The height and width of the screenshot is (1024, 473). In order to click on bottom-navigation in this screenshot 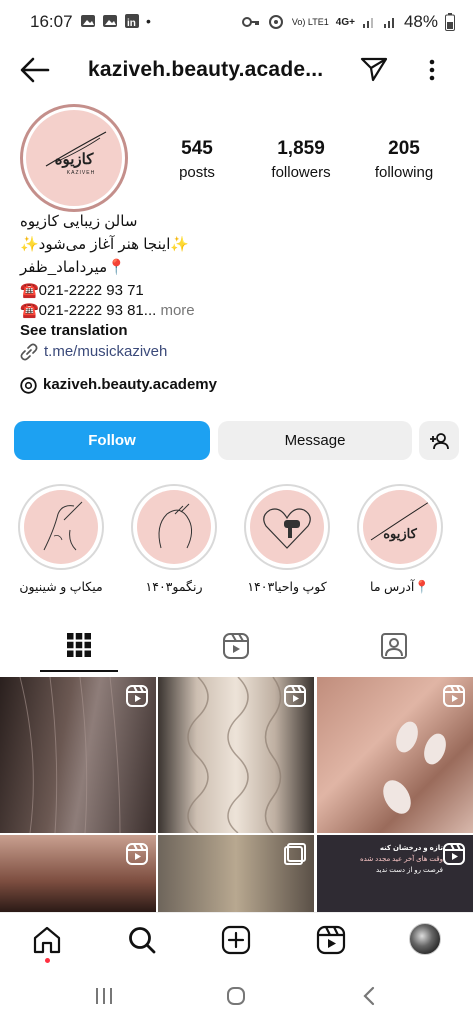, I will do `click(236, 940)`.